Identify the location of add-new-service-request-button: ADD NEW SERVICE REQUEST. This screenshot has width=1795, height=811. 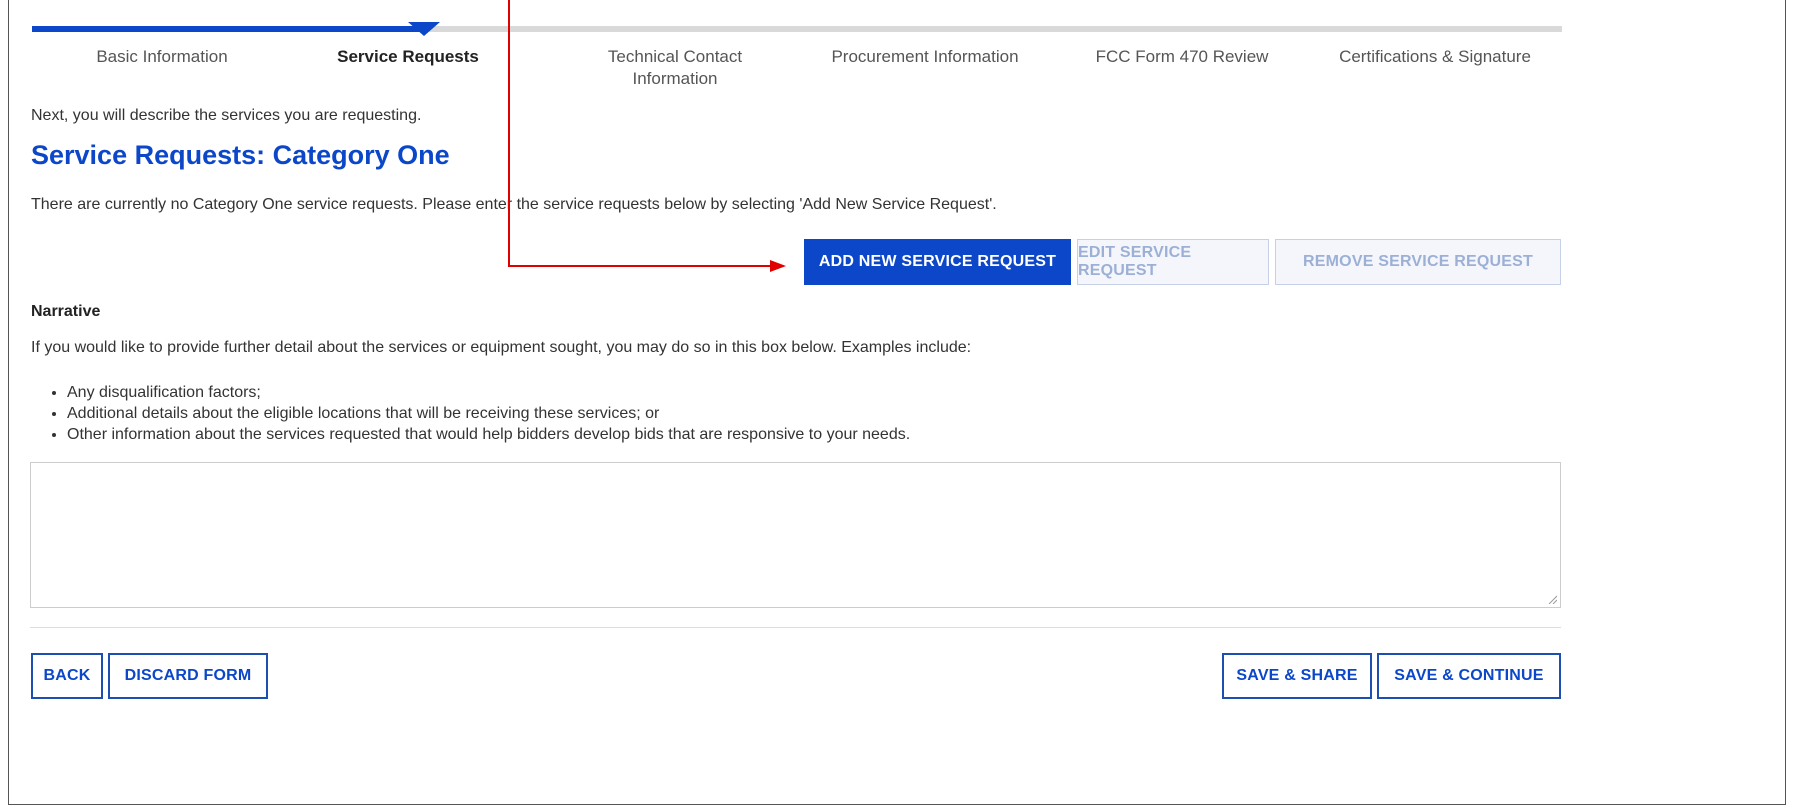
(937, 262).